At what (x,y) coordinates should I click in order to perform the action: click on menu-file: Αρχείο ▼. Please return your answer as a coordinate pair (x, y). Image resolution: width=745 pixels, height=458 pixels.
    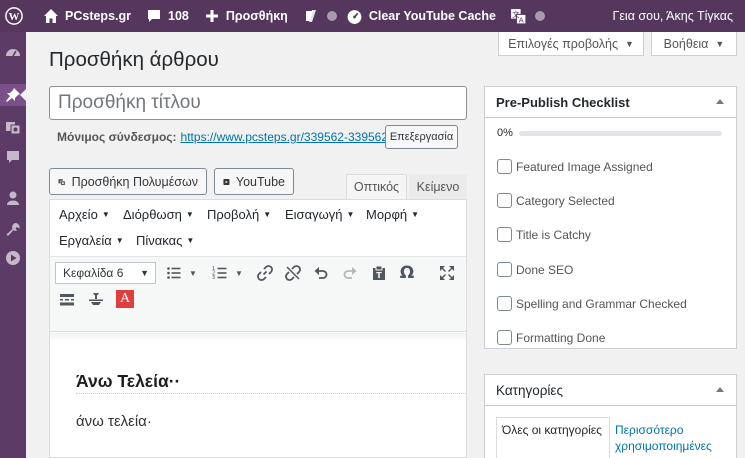
    Looking at the image, I should click on (84, 214).